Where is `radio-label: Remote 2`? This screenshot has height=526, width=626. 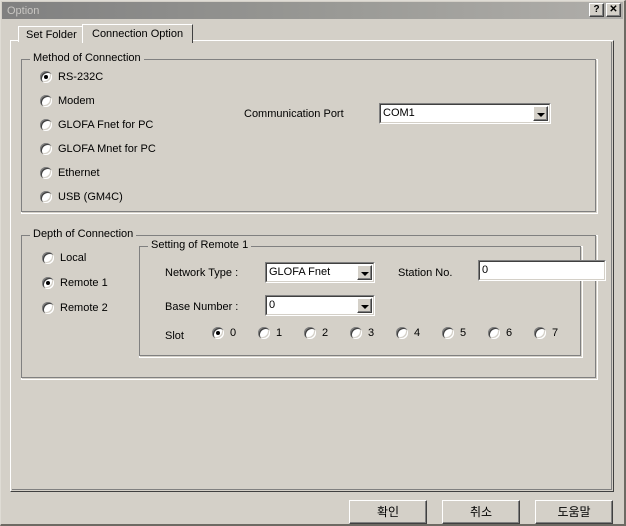
radio-label: Remote 2 is located at coordinates (84, 308).